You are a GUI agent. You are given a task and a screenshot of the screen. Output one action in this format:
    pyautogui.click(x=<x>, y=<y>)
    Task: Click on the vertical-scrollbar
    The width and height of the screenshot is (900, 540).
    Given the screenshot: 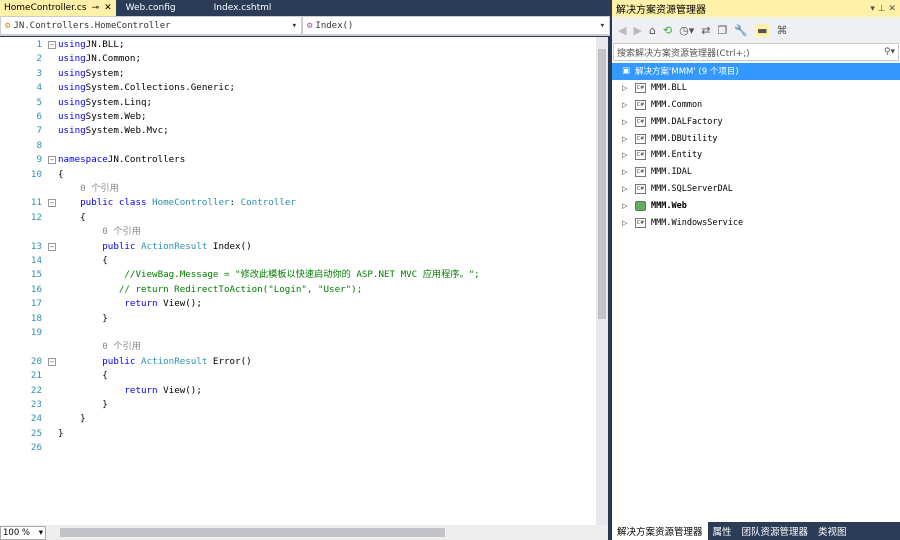 What is the action you would take?
    pyautogui.click(x=602, y=281)
    